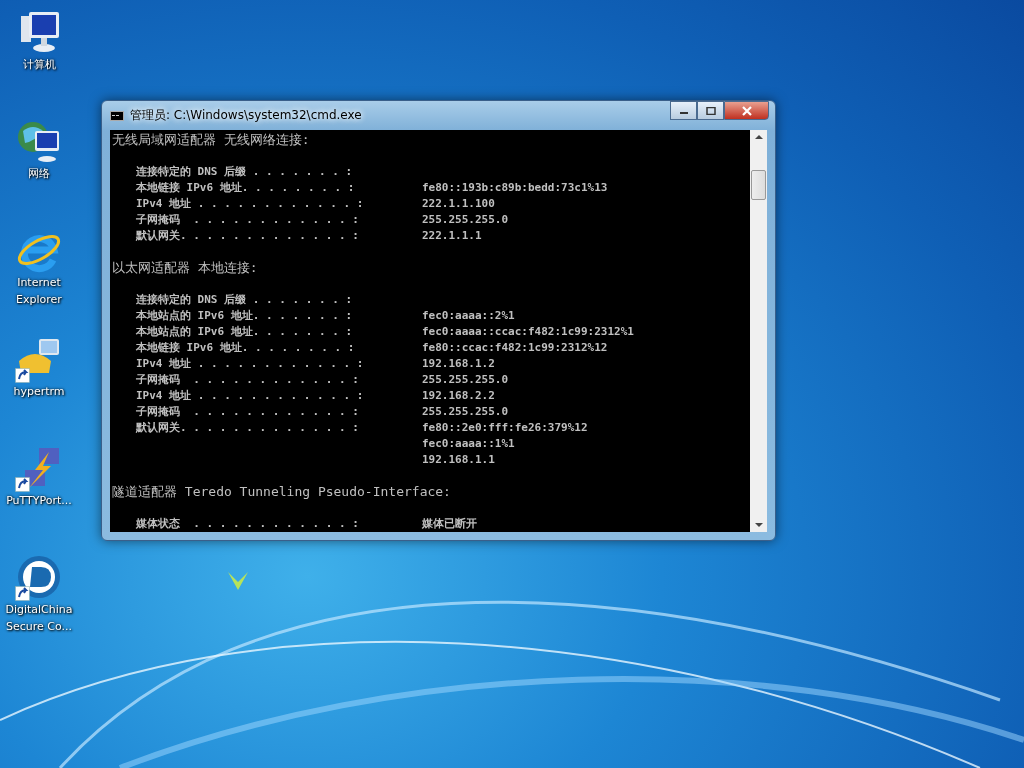  Describe the element at coordinates (282, 492) in the screenshot. I see `adapter-heading: 隧道适配器 Teredo Tunneling Pseudo-Interface:` at that location.